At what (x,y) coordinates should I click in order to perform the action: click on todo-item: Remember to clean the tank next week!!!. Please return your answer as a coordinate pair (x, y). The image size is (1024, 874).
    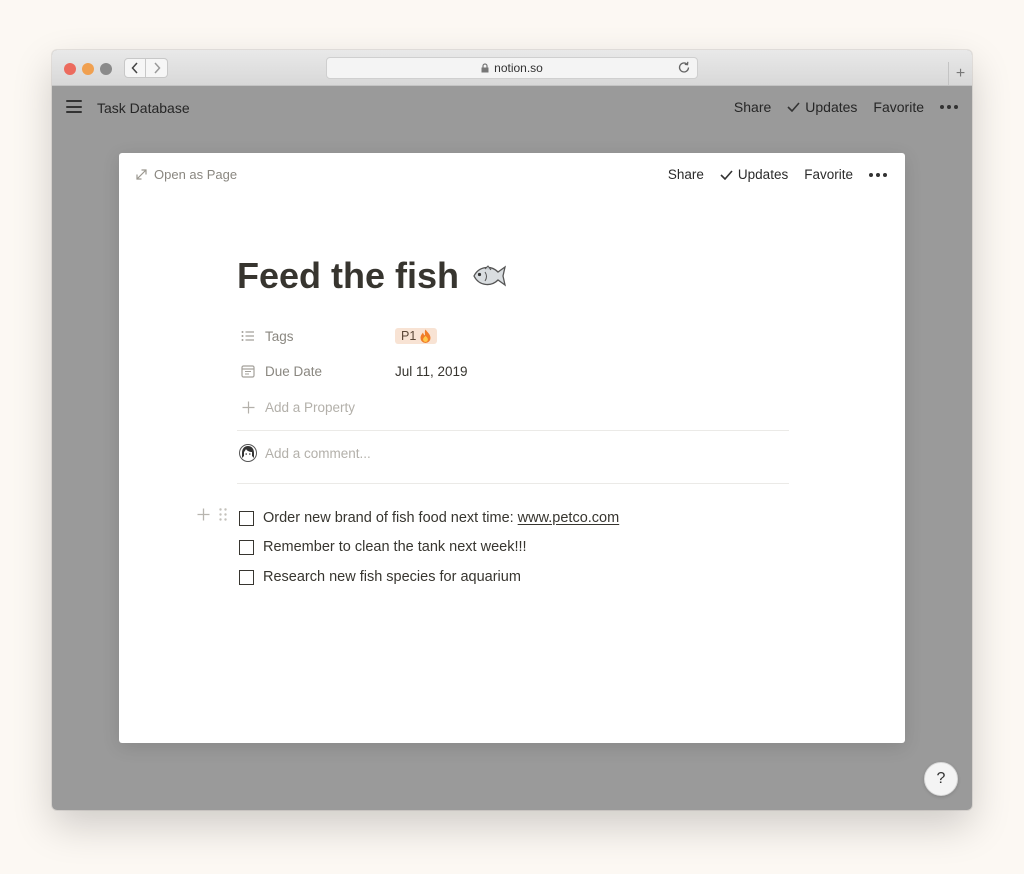
    Looking at the image, I should click on (383, 547).